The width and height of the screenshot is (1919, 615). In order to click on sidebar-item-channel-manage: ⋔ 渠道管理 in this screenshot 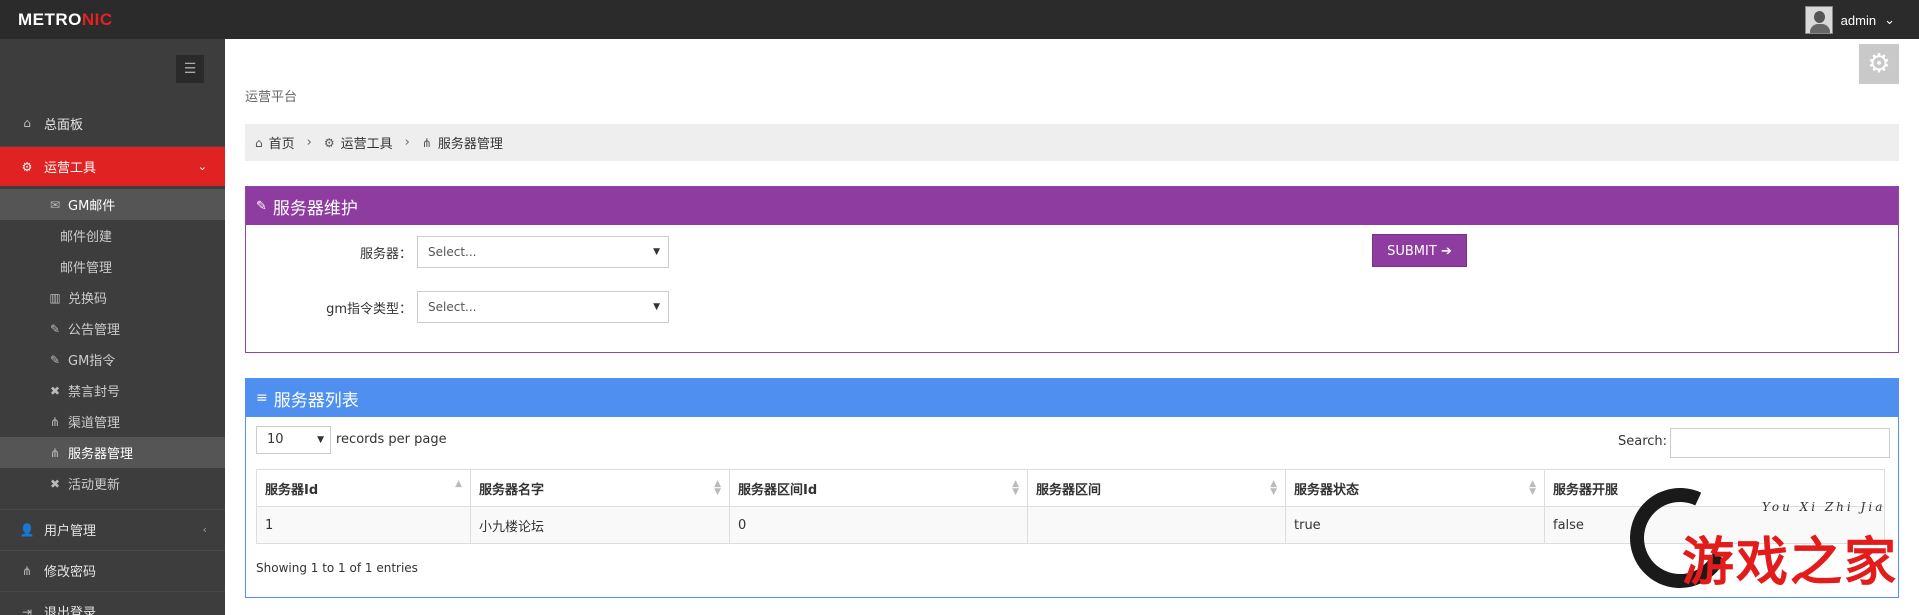, I will do `click(112, 421)`.